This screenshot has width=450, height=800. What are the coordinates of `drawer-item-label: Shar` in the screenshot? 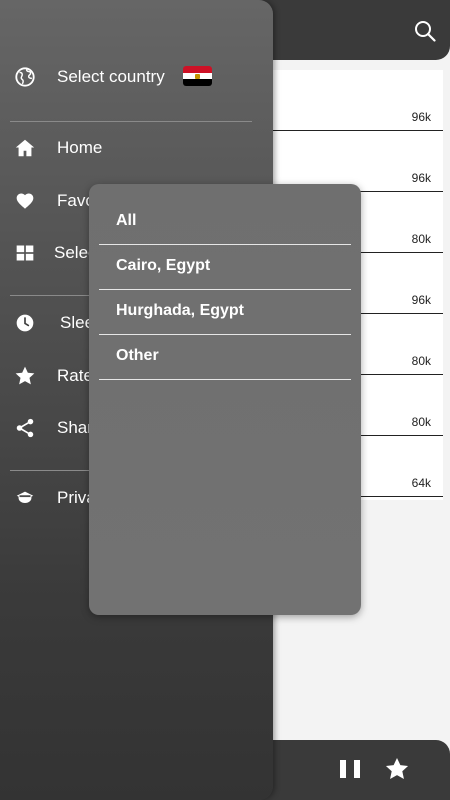 It's located at (75, 427).